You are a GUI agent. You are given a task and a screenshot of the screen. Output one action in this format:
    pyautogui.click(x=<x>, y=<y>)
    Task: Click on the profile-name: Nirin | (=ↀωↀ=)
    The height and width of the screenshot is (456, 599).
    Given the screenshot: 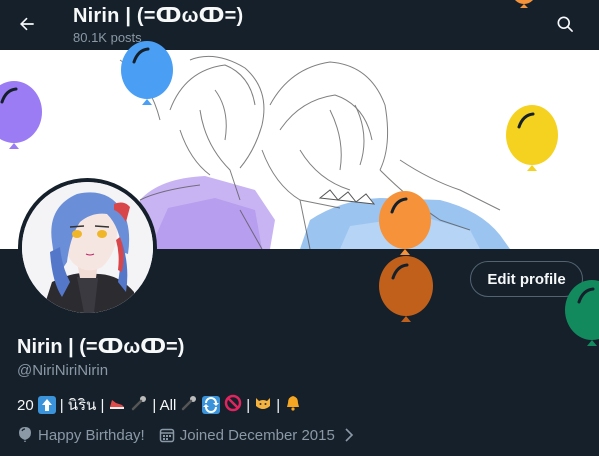 What is the action you would take?
    pyautogui.click(x=101, y=347)
    